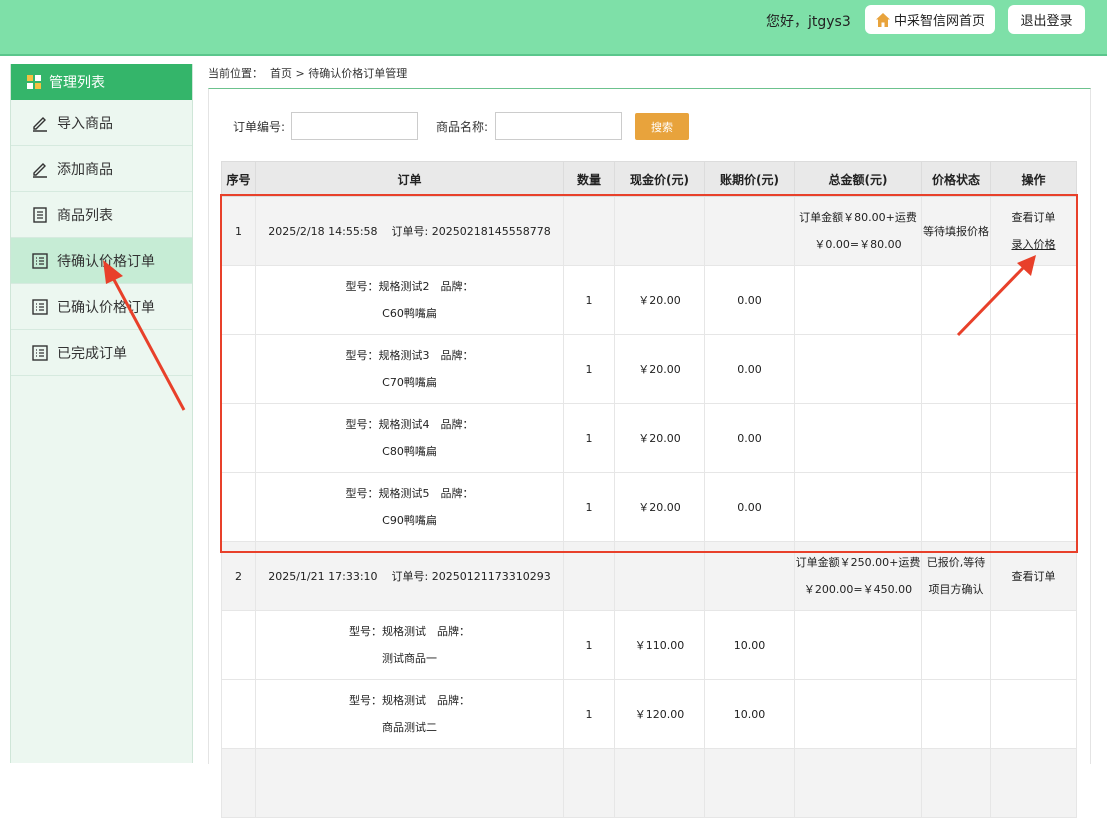 Image resolution: width=1107 pixels, height=818 pixels. Describe the element at coordinates (323, 576) in the screenshot. I see `order-datetime: 2025/1/21 17:33:10` at that location.